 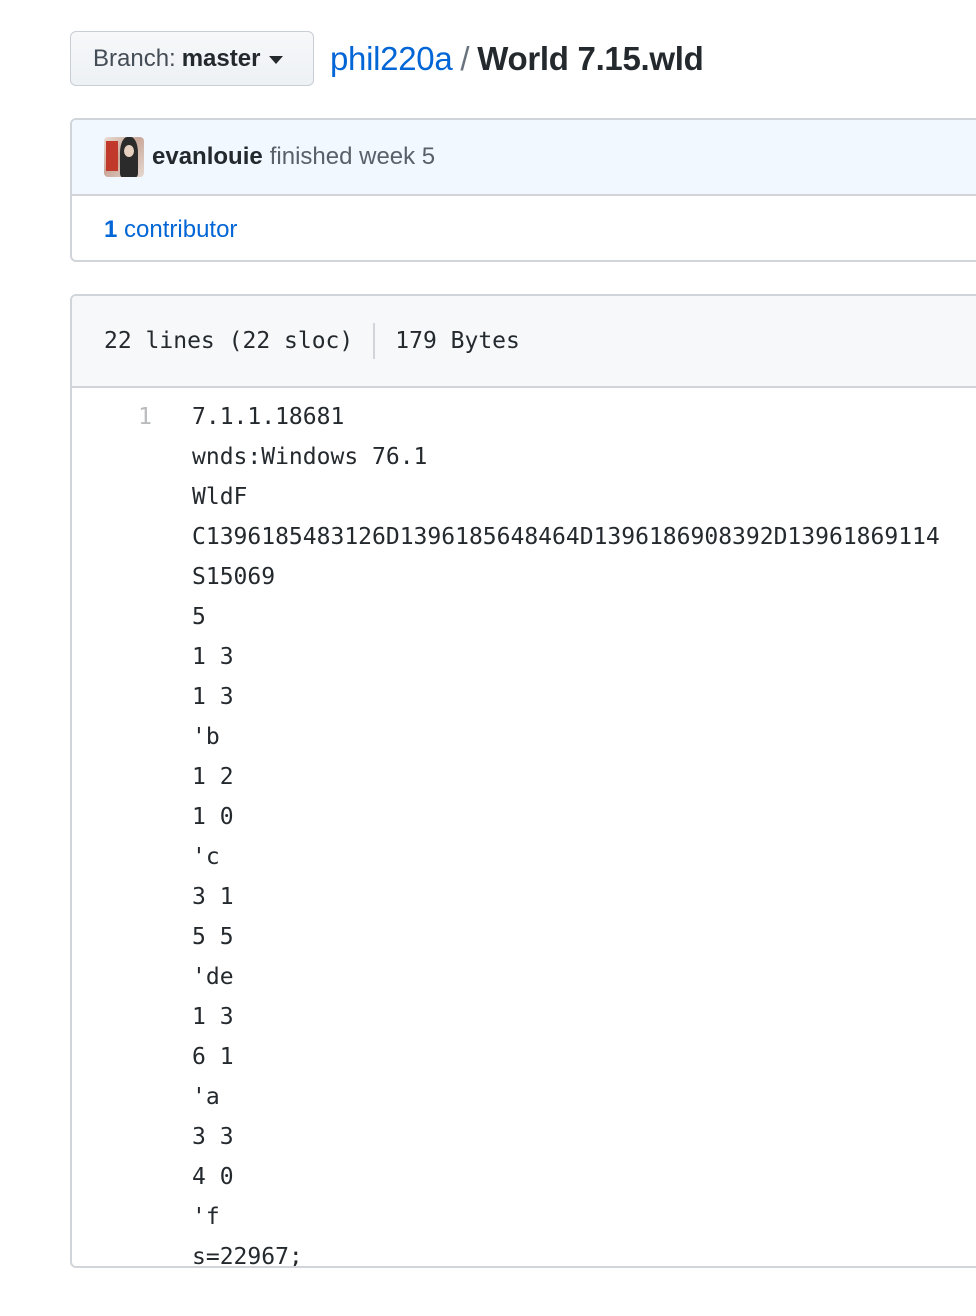 I want to click on code-line-text: 'de, so click(x=213, y=977).